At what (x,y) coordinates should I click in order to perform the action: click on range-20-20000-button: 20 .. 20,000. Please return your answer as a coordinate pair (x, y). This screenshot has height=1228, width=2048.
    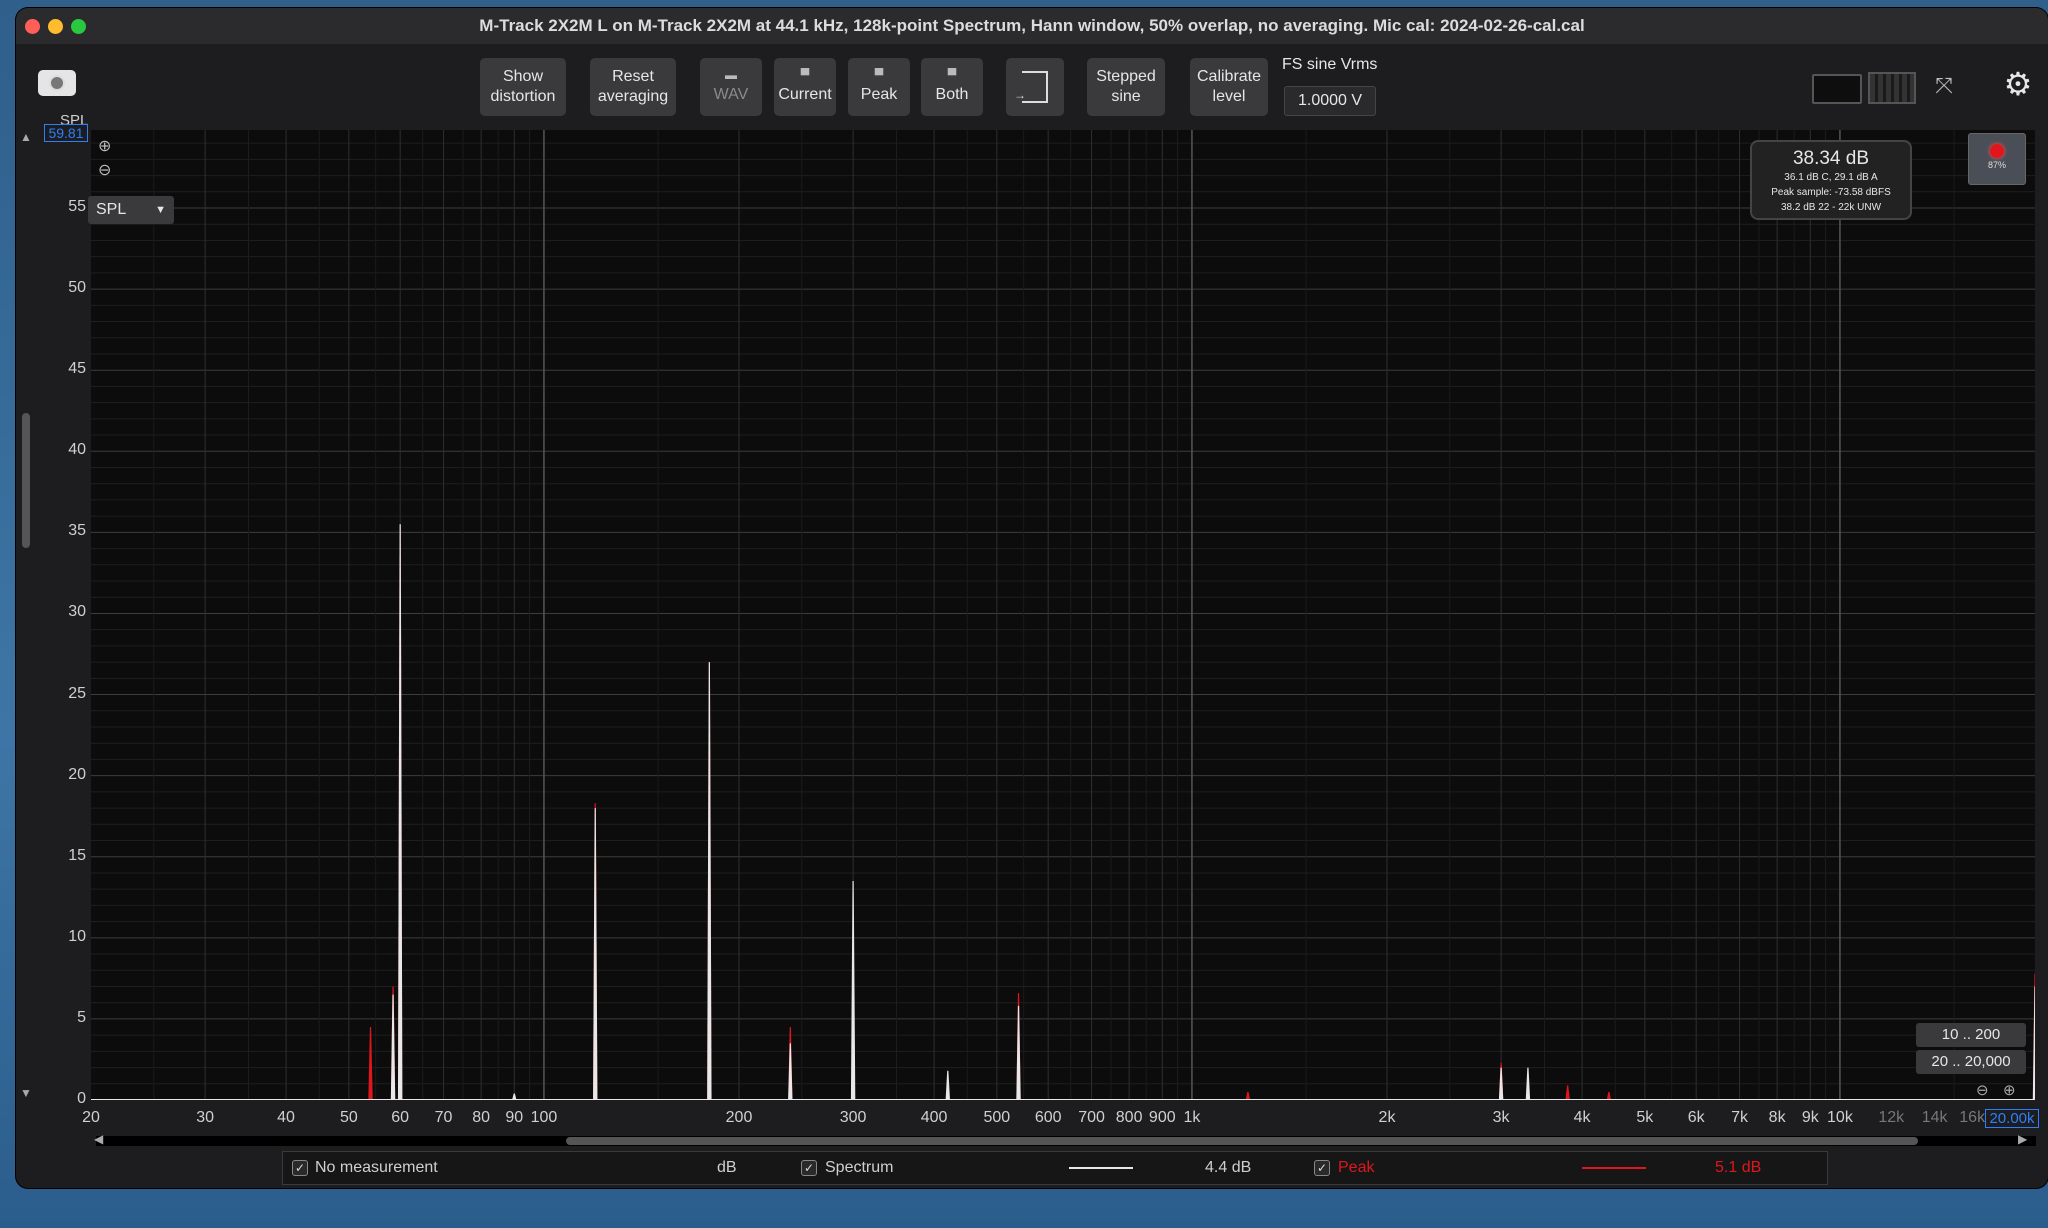
    Looking at the image, I should click on (1971, 1062).